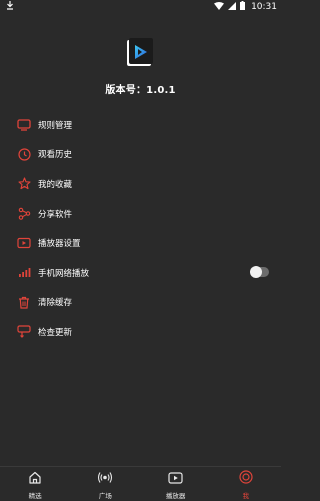 The width and height of the screenshot is (320, 501). I want to click on battery-icon, so click(243, 7).